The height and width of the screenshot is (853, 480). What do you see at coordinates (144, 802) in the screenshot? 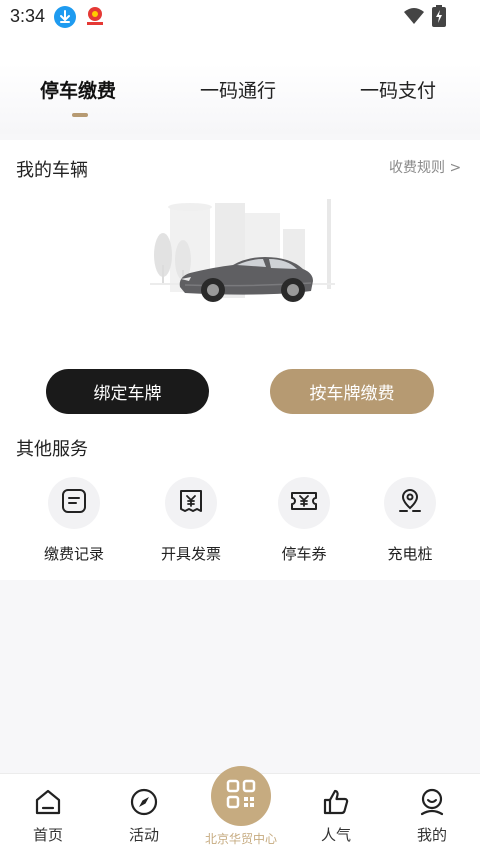
I see `compass-icon` at bounding box center [144, 802].